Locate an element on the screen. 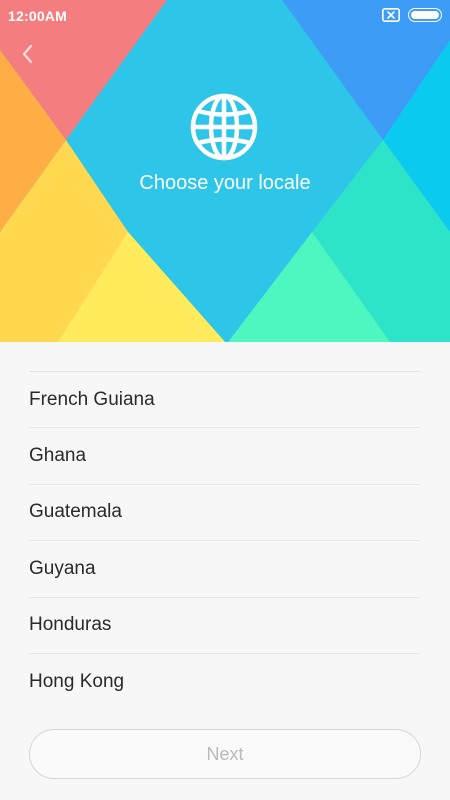  page-title: Choose your locale is located at coordinates (225, 183).